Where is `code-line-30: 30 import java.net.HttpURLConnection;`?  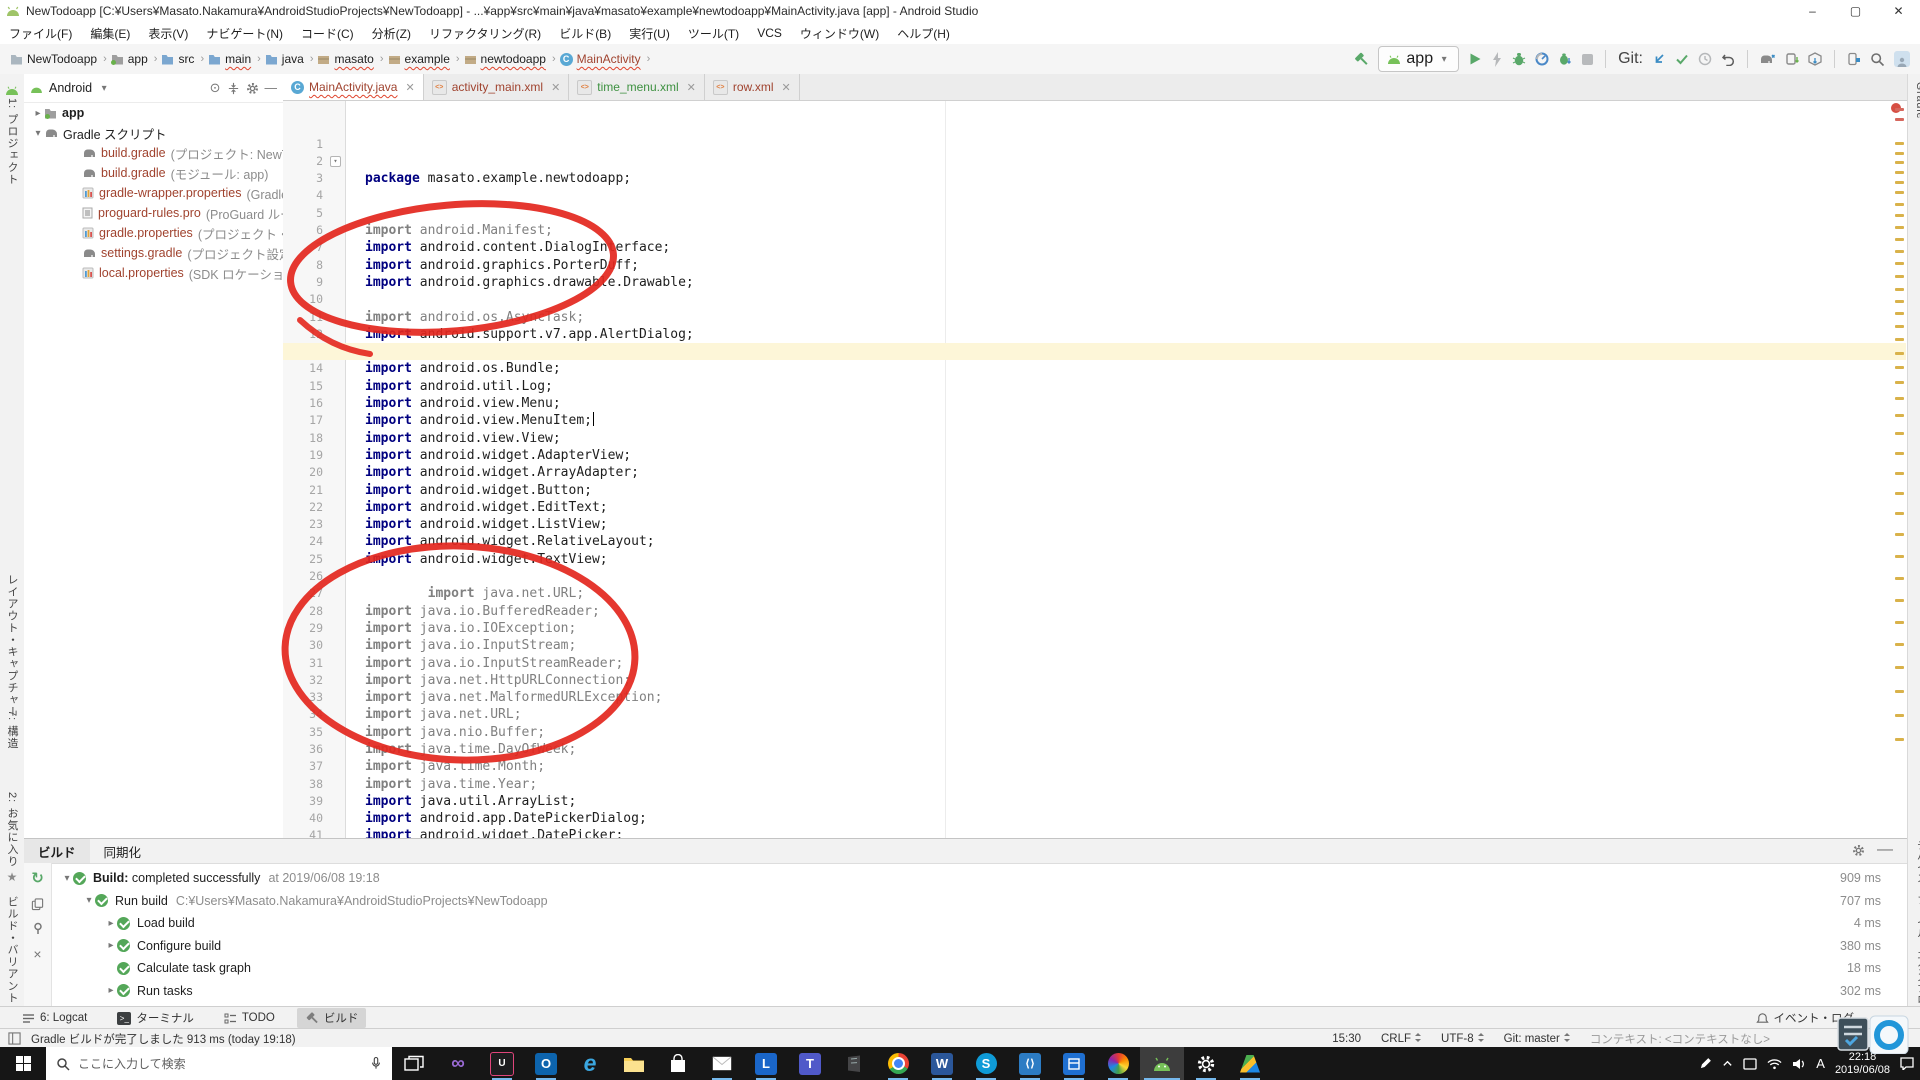 code-line-30: 30 import java.net.HttpURLConnection; is located at coordinates (1094, 645).